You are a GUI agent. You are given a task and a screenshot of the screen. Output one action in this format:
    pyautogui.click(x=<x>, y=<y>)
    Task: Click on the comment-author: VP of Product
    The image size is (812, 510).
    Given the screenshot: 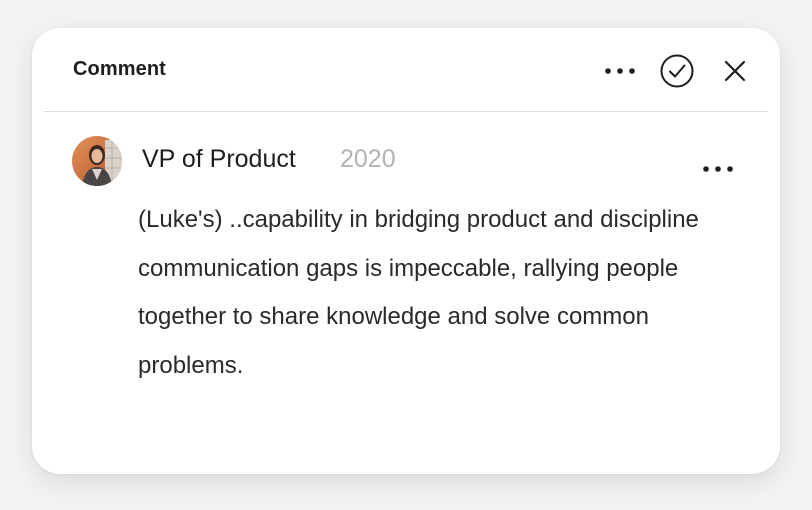 What is the action you would take?
    pyautogui.click(x=219, y=159)
    